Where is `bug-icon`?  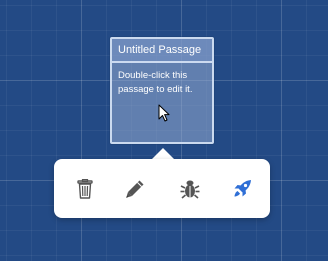
bug-icon is located at coordinates (190, 189).